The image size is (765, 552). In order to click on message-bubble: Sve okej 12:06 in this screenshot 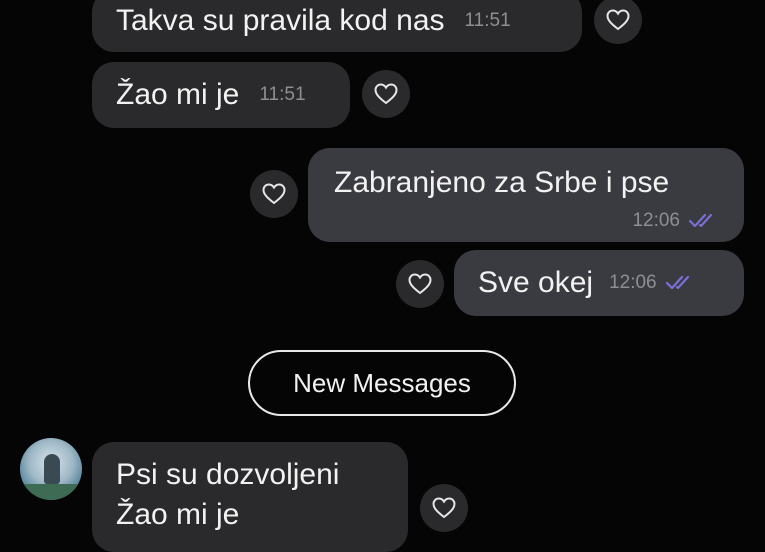, I will do `click(599, 283)`.